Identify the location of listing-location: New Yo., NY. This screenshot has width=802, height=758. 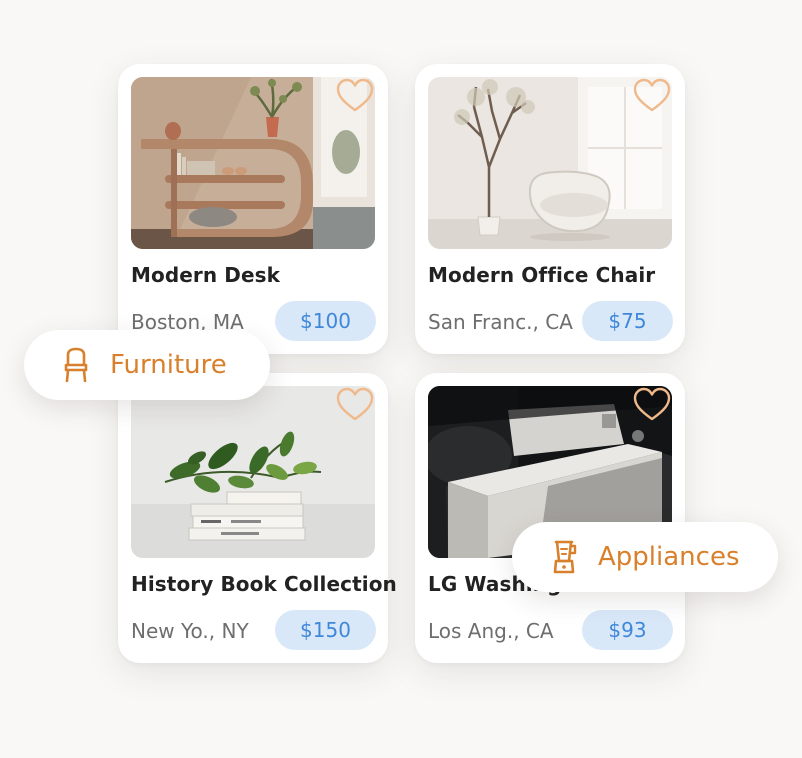
(190, 631).